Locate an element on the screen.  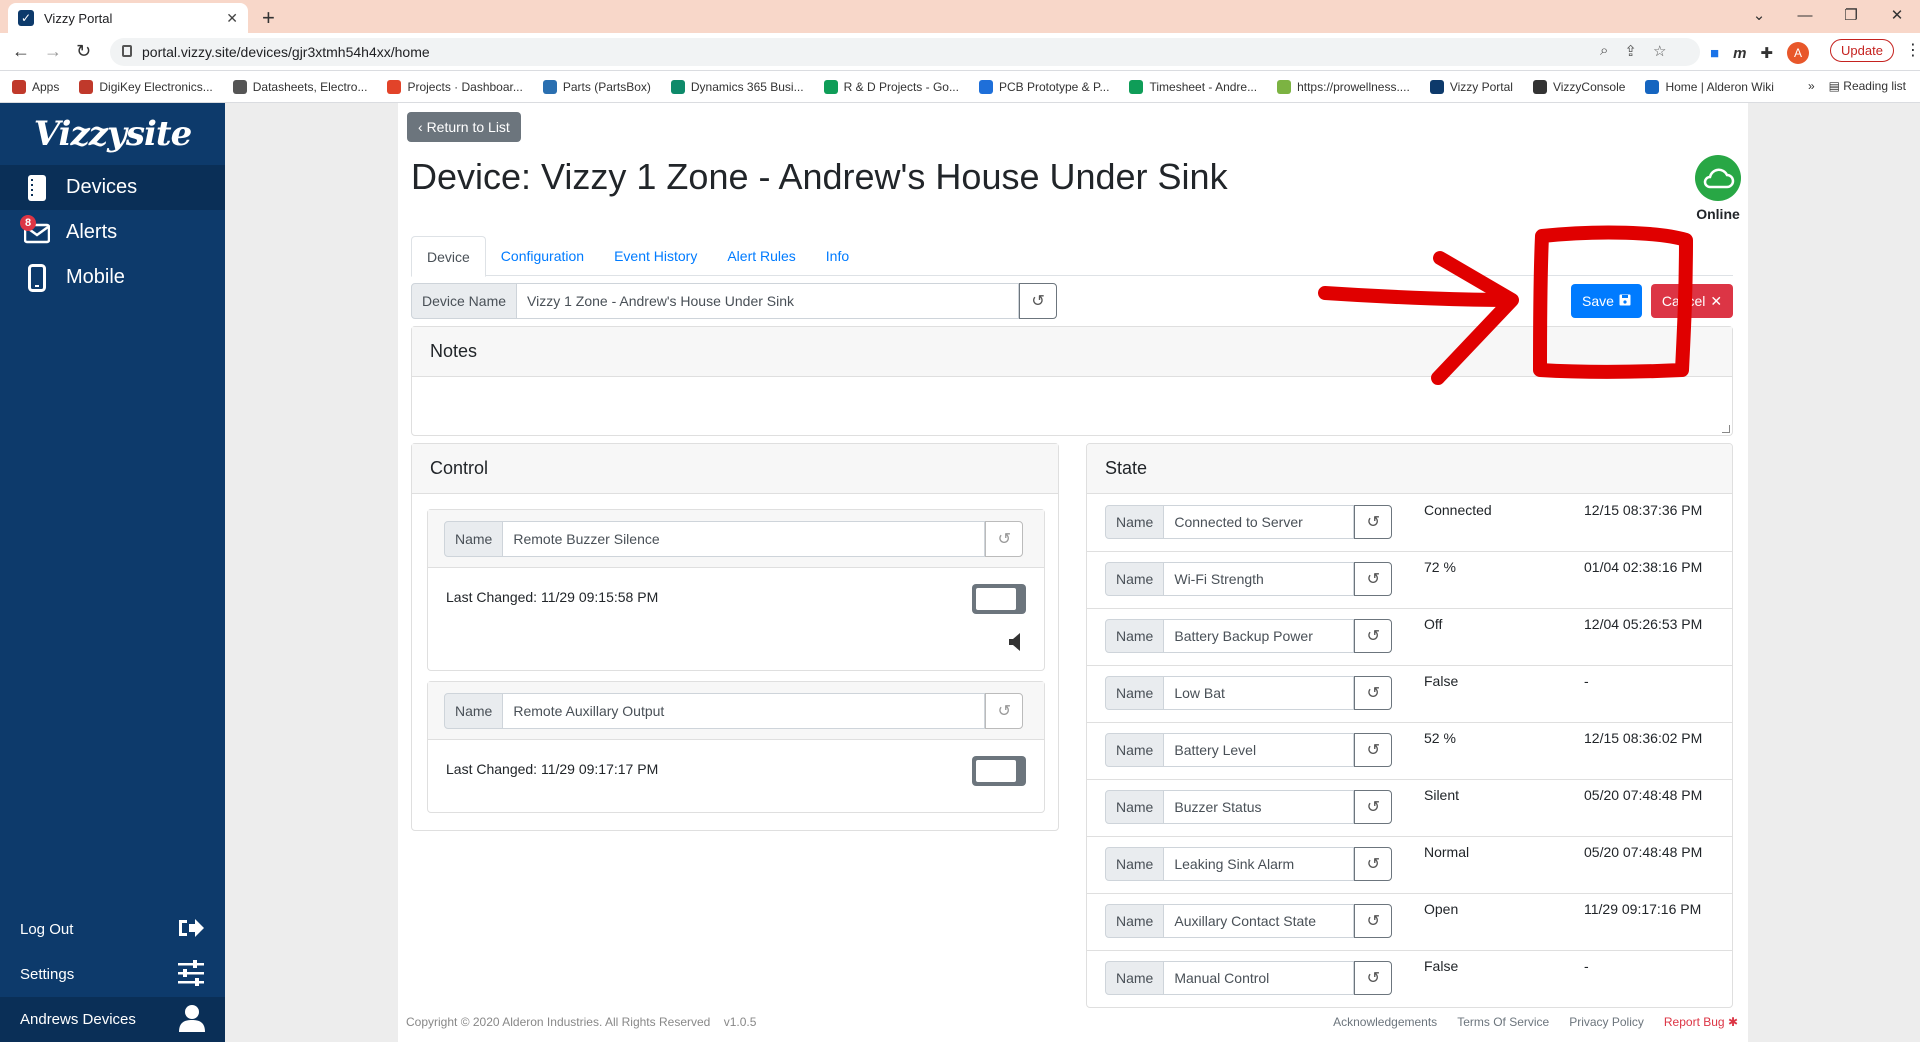
notes-textarea is located at coordinates (1072, 406).